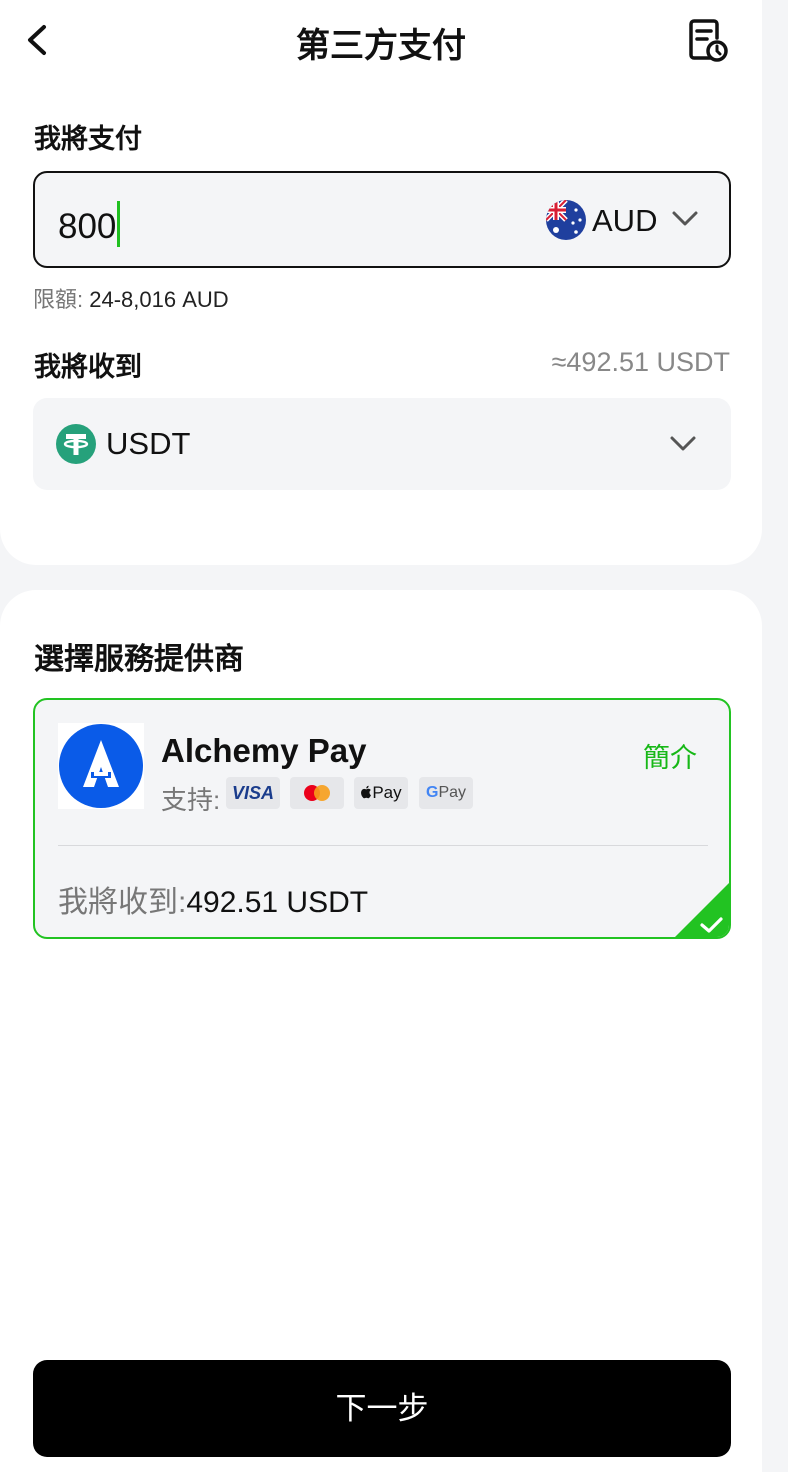 The width and height of the screenshot is (788, 1472). What do you see at coordinates (191, 800) in the screenshot?
I see `supported-methods-label: 支持:` at bounding box center [191, 800].